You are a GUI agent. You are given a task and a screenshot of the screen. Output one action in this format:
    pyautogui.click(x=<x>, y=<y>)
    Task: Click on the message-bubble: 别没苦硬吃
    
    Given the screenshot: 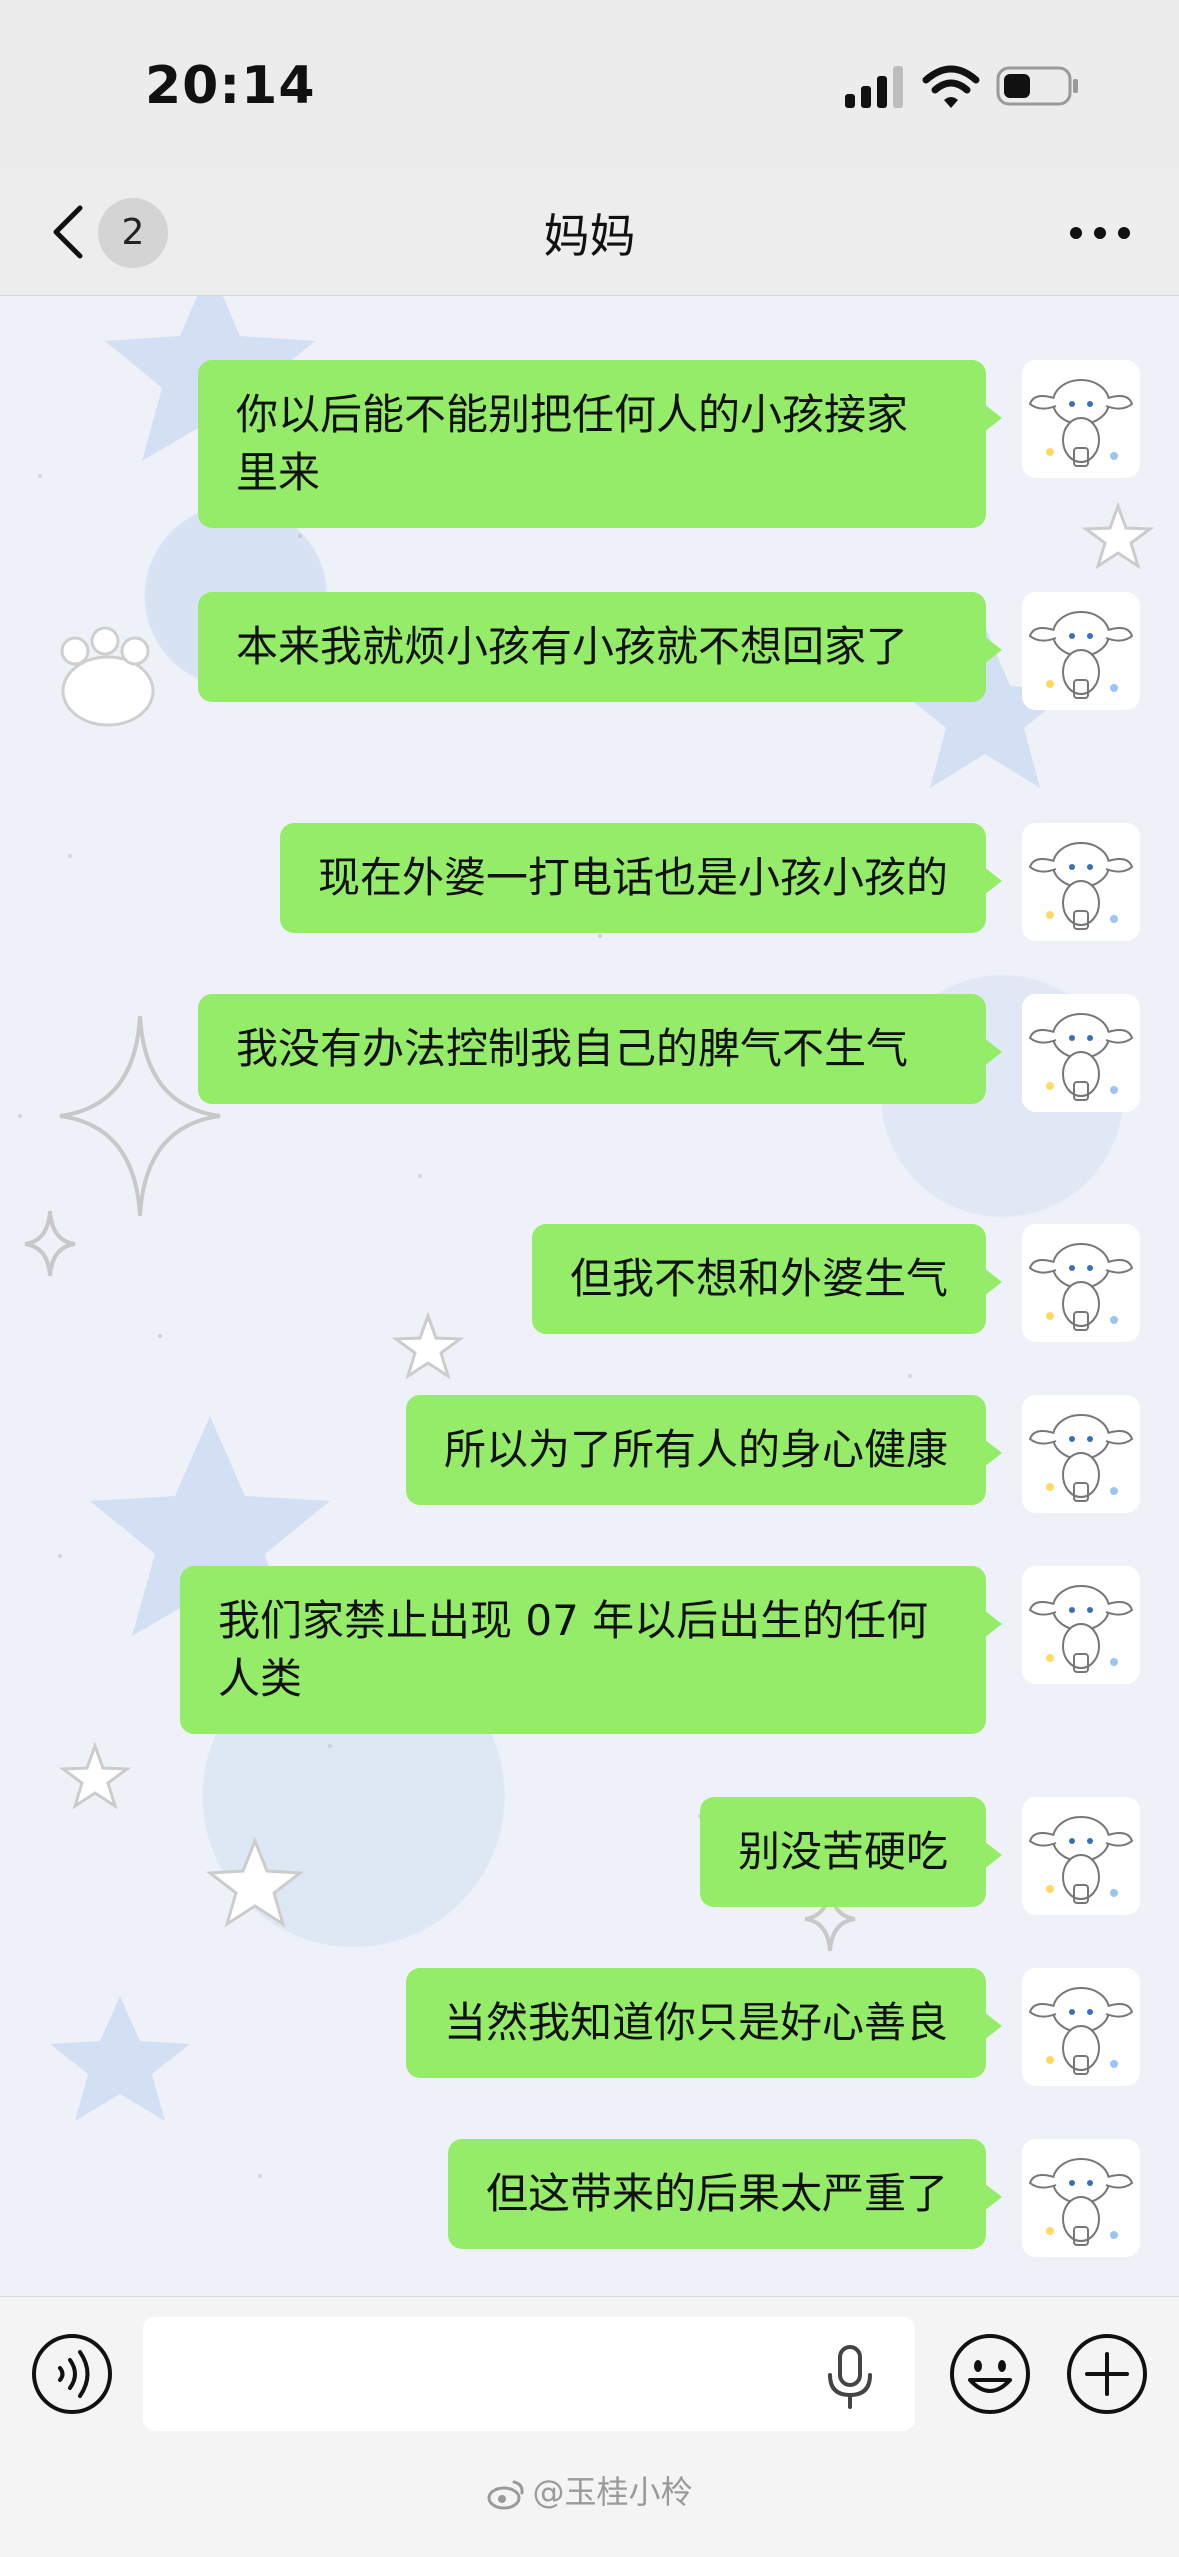 What is the action you would take?
    pyautogui.click(x=851, y=1852)
    